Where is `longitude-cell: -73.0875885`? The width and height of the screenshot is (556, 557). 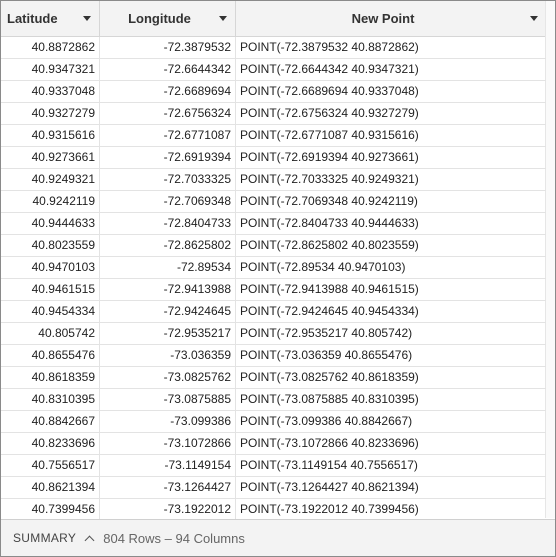
longitude-cell: -73.0875885 is located at coordinates (168, 399).